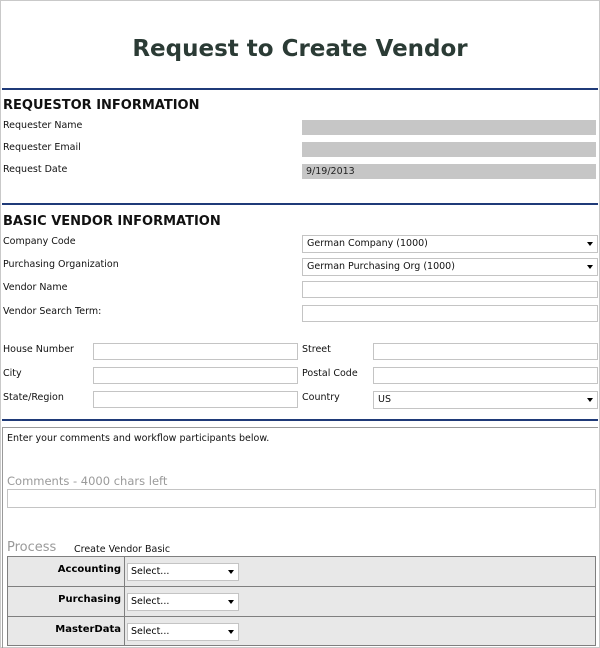 The width and height of the screenshot is (600, 648). Describe the element at coordinates (384, 399) in the screenshot. I see `country-value: US` at that location.